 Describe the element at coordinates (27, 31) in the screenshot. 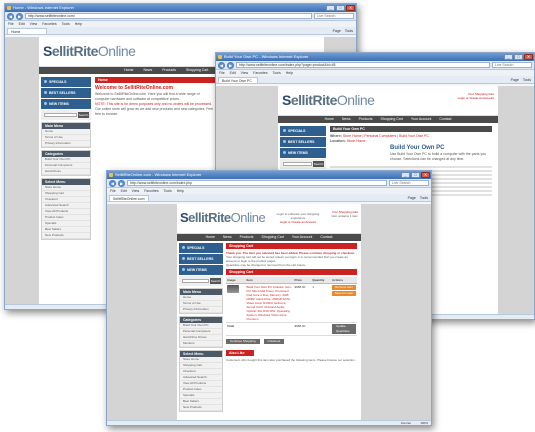

I see `tab-home: Home` at that location.